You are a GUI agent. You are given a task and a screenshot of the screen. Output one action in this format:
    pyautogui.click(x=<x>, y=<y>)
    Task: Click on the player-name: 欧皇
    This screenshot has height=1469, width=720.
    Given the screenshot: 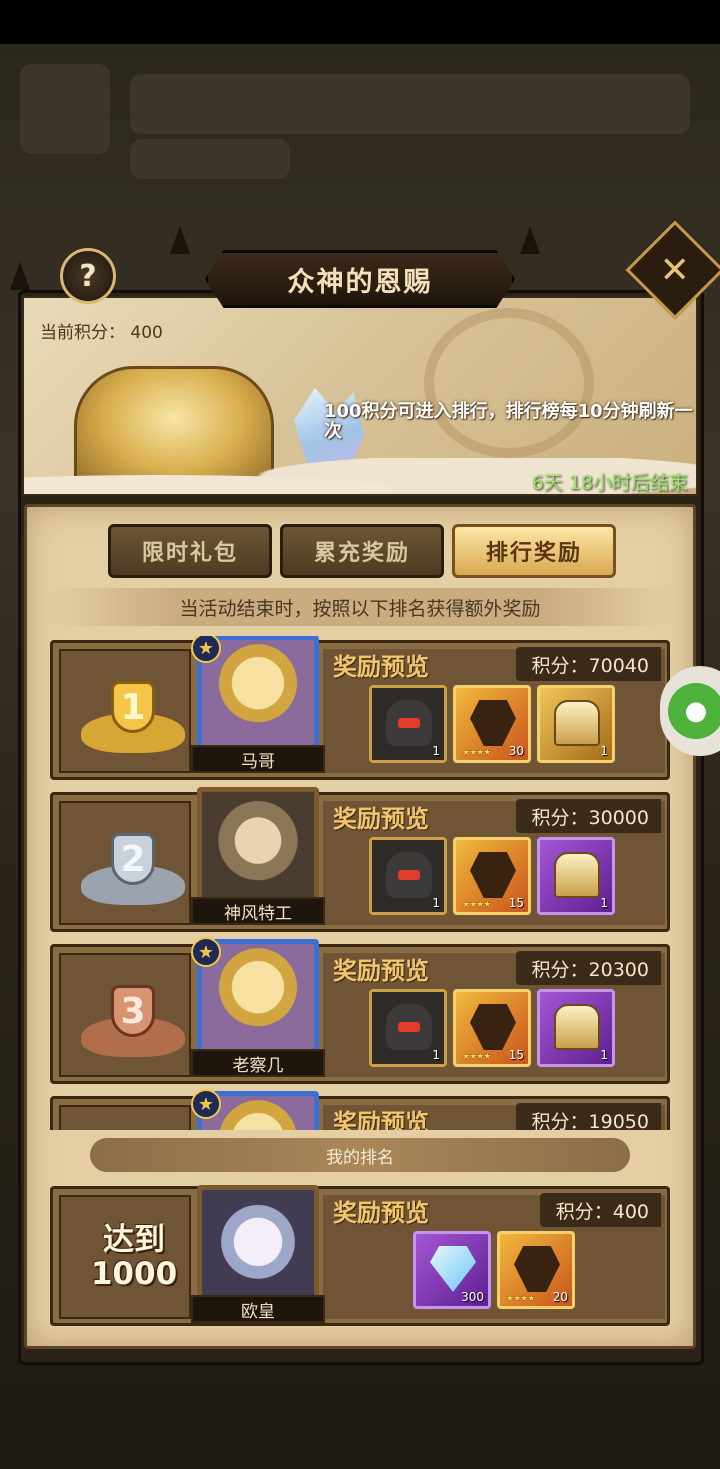 What is the action you would take?
    pyautogui.click(x=258, y=1311)
    